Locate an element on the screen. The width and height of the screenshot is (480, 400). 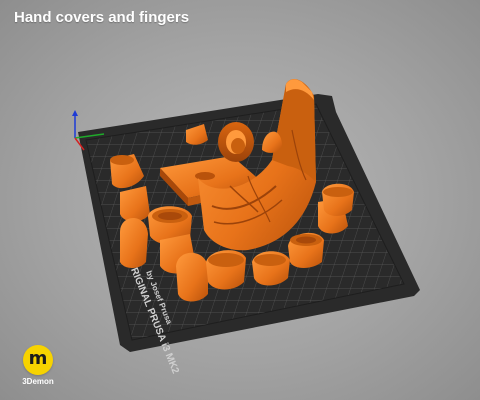
brand-name: 3Demon is located at coordinates (38, 381).